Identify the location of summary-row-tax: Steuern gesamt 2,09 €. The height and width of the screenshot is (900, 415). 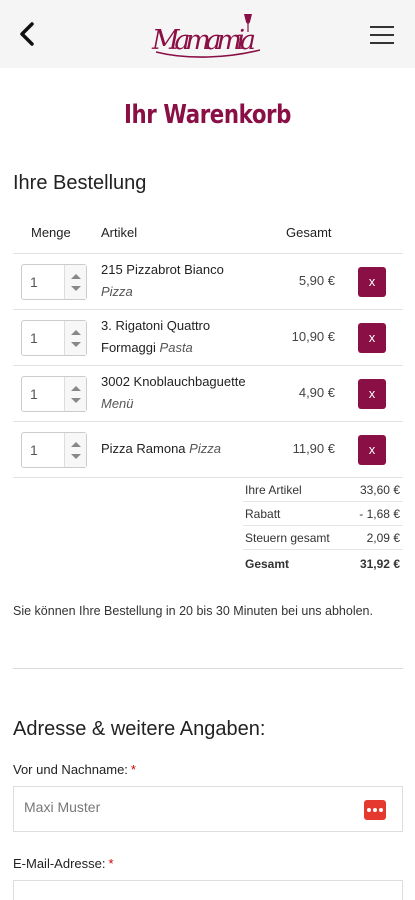
(323, 538).